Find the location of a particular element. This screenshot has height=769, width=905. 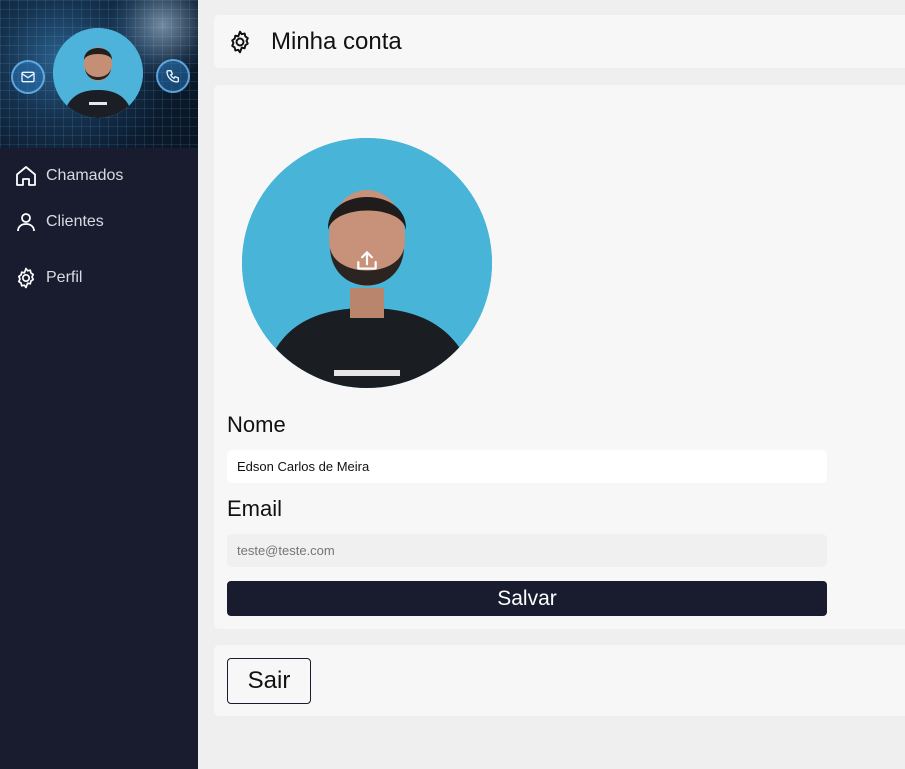

avatar-upload is located at coordinates (367, 263).